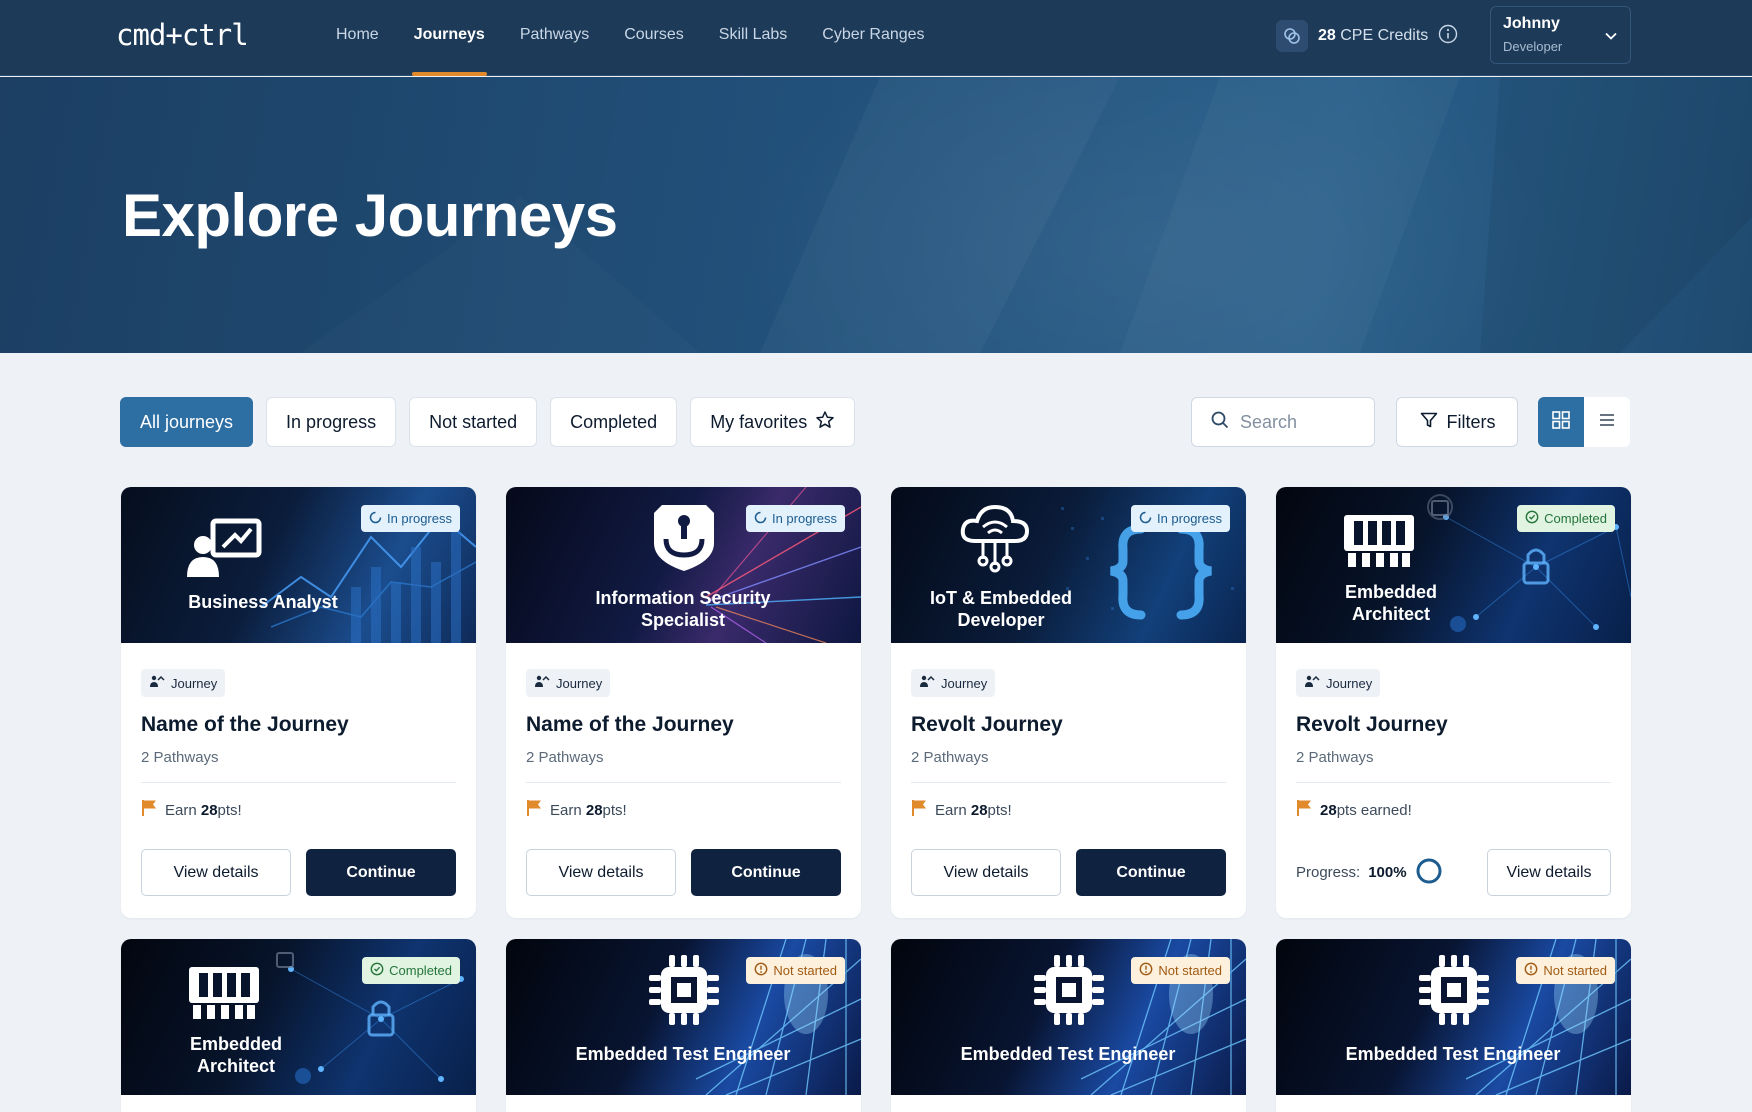 Image resolution: width=1752 pixels, height=1112 pixels. Describe the element at coordinates (1448, 36) in the screenshot. I see `info-icon` at that location.